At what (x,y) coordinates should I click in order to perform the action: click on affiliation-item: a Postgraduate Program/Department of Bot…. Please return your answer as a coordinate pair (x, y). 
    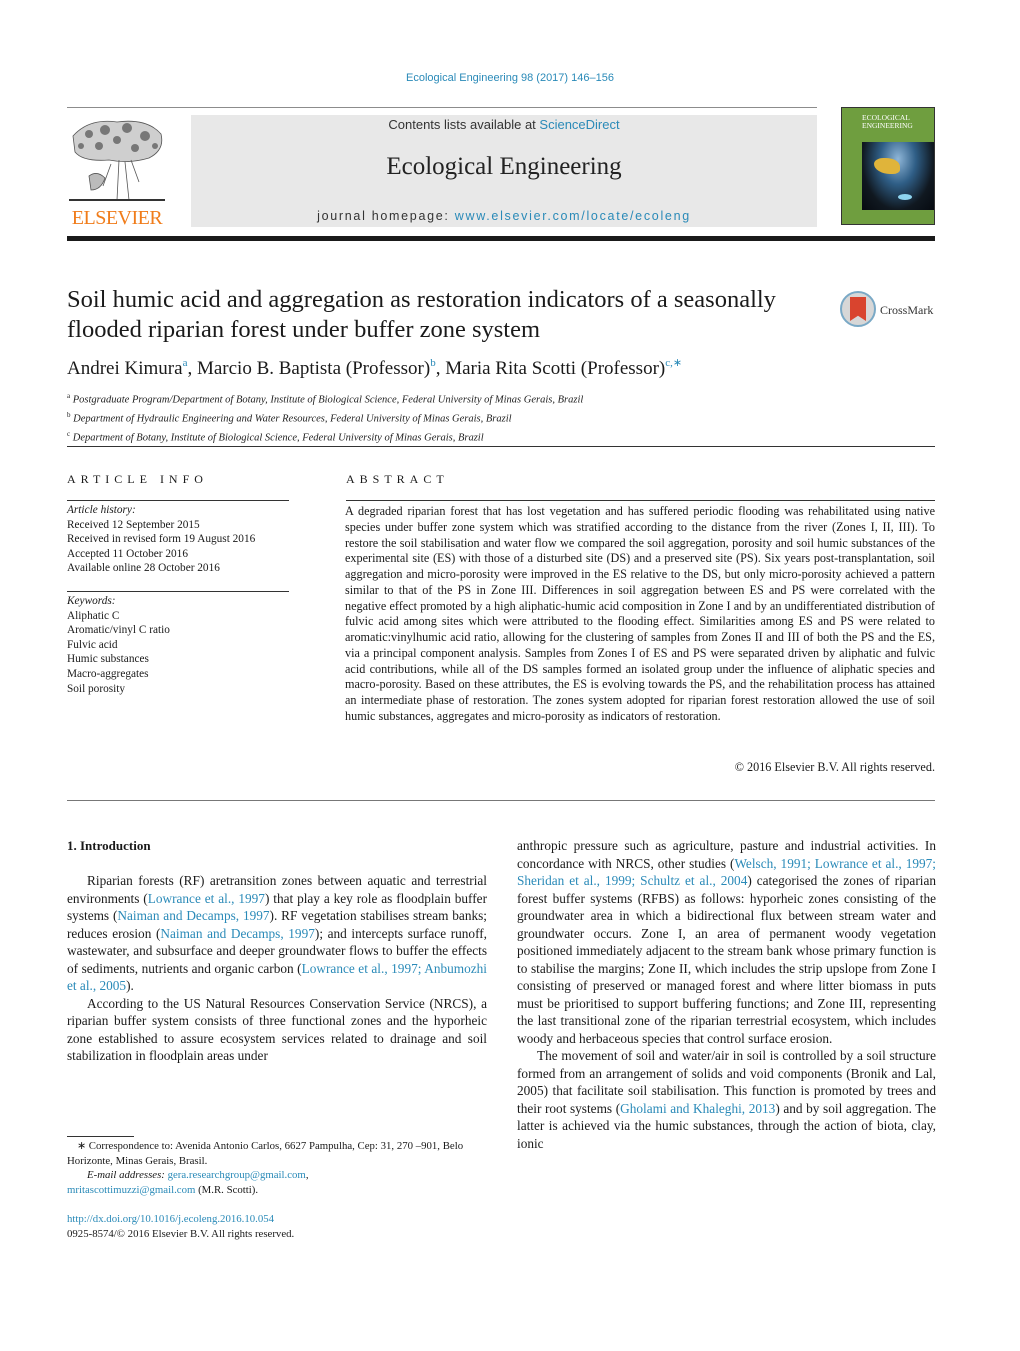
    Looking at the image, I should click on (325, 398).